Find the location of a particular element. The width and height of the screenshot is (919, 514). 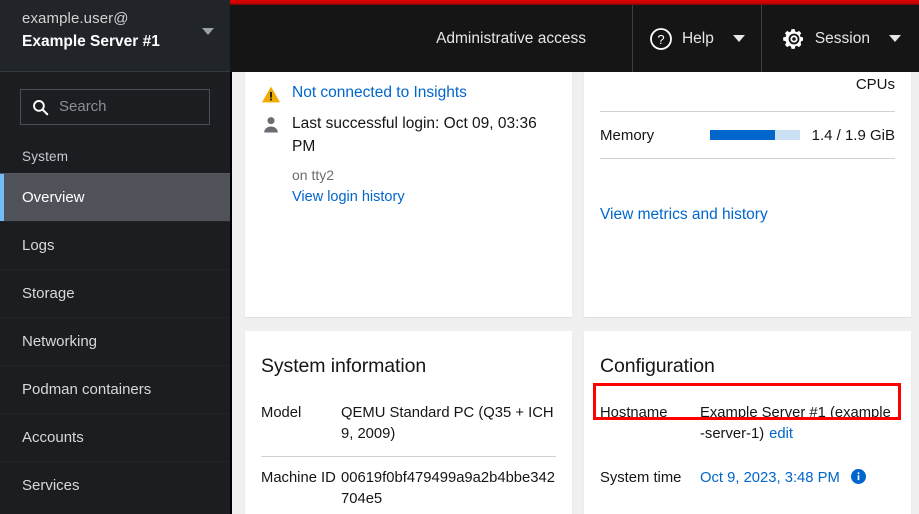

gear-icon is located at coordinates (793, 38).